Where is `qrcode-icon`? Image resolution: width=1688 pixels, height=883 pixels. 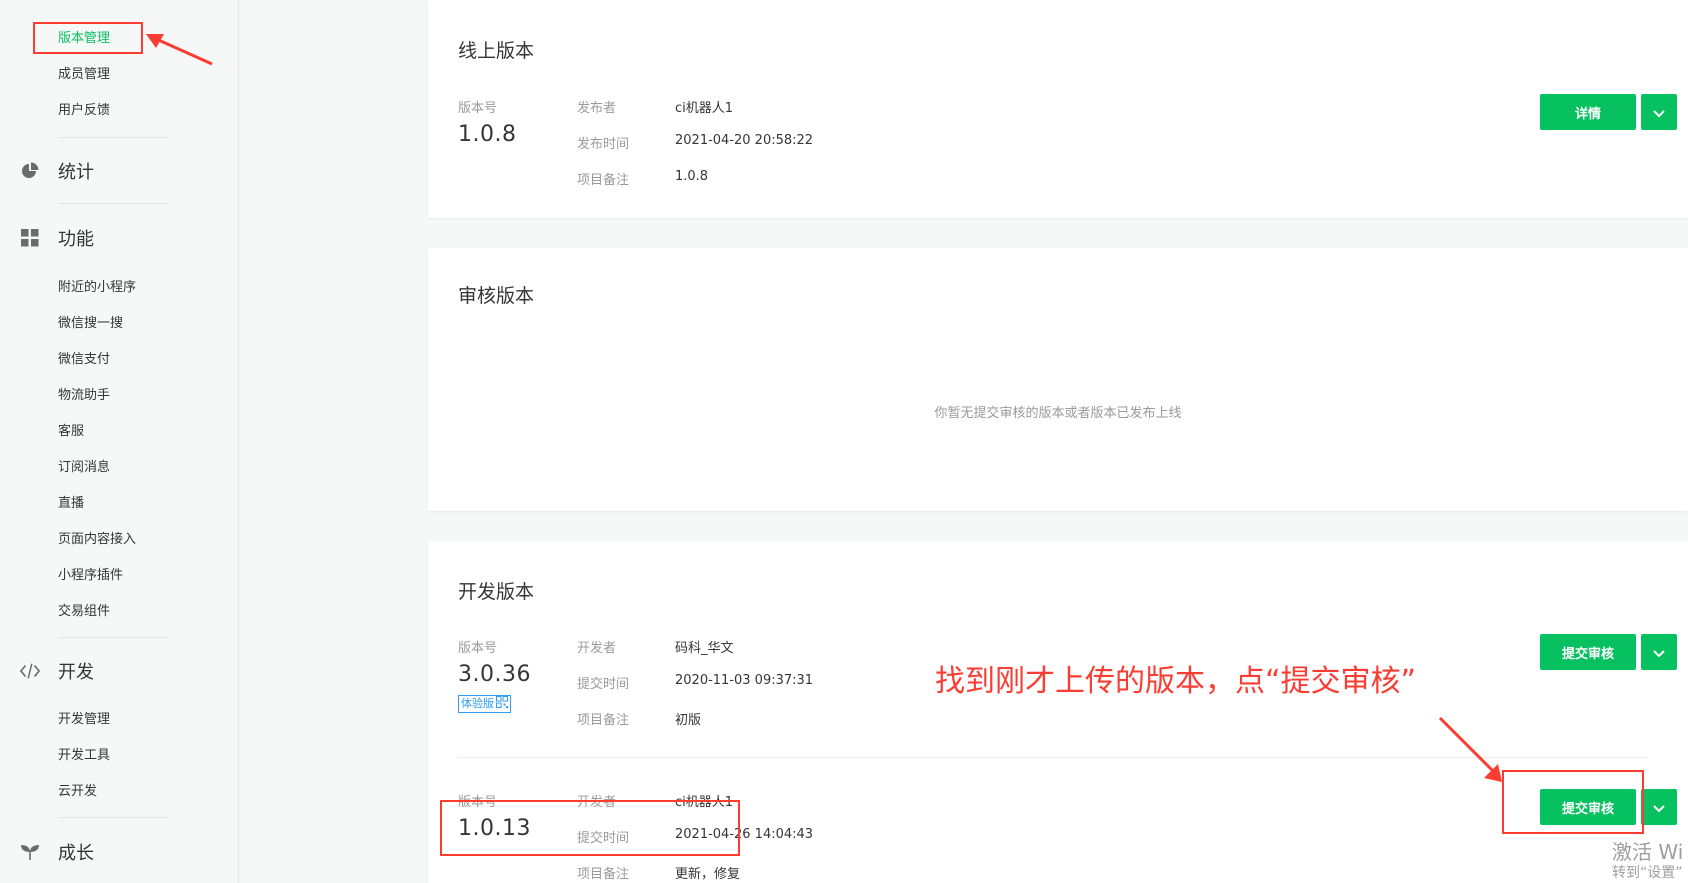 qrcode-icon is located at coordinates (502, 704).